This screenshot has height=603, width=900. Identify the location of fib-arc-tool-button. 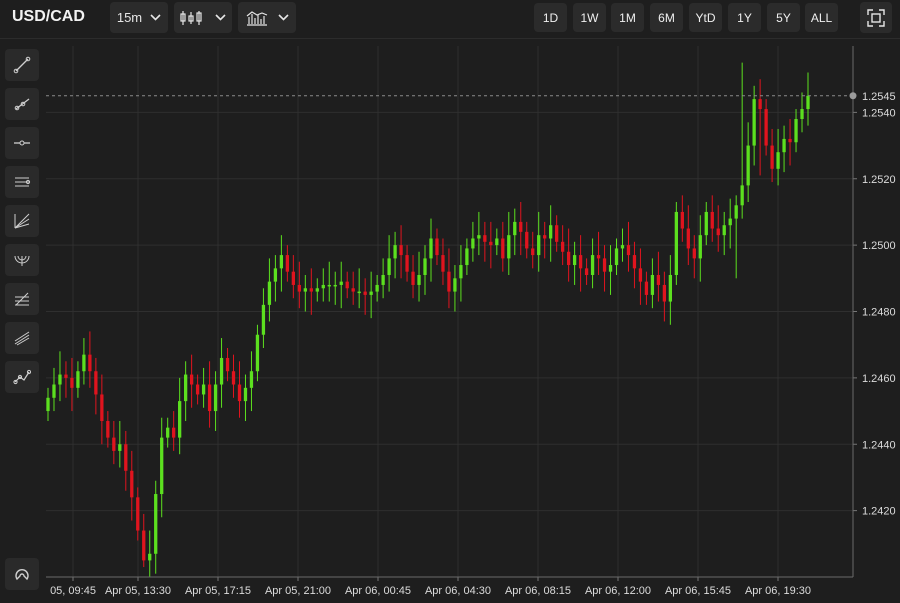
(22, 260).